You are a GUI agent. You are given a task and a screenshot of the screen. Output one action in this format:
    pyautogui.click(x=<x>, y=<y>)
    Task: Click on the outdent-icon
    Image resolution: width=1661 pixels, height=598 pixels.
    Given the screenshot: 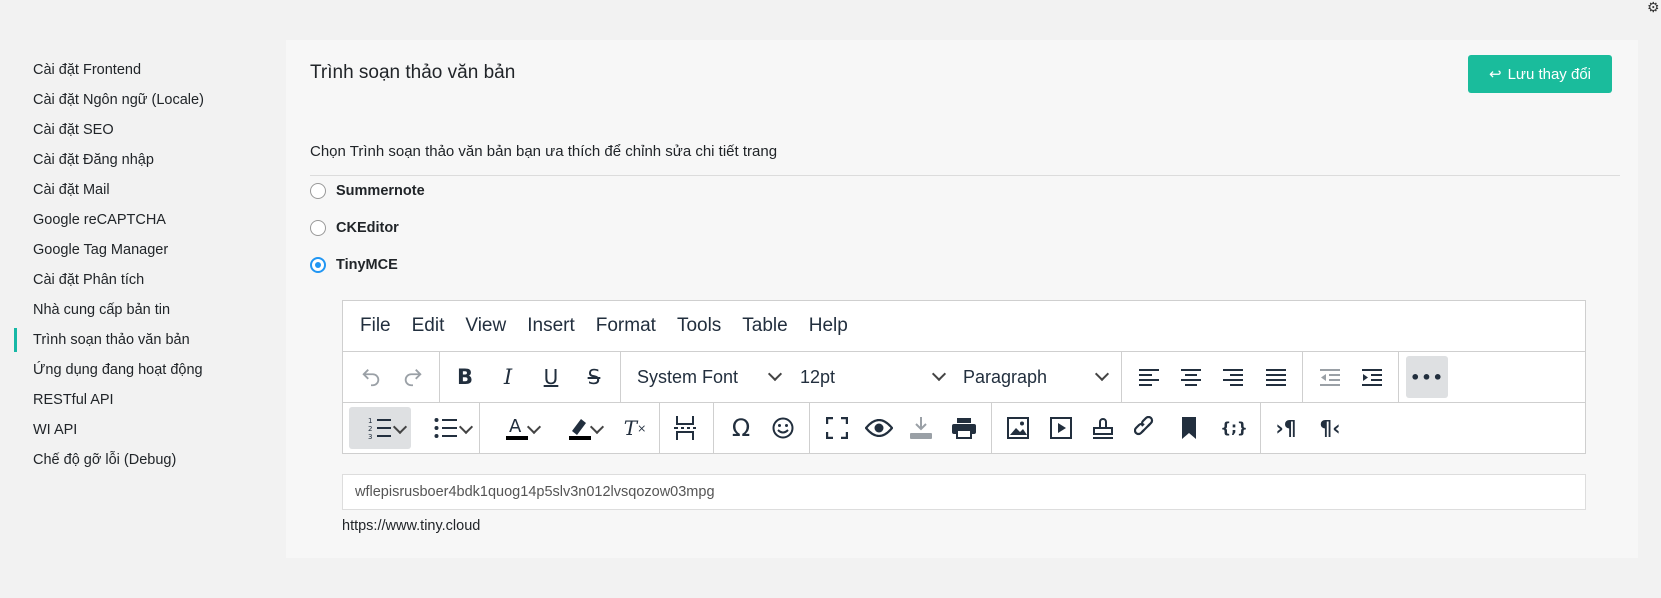 What is the action you would take?
    pyautogui.click(x=1330, y=377)
    